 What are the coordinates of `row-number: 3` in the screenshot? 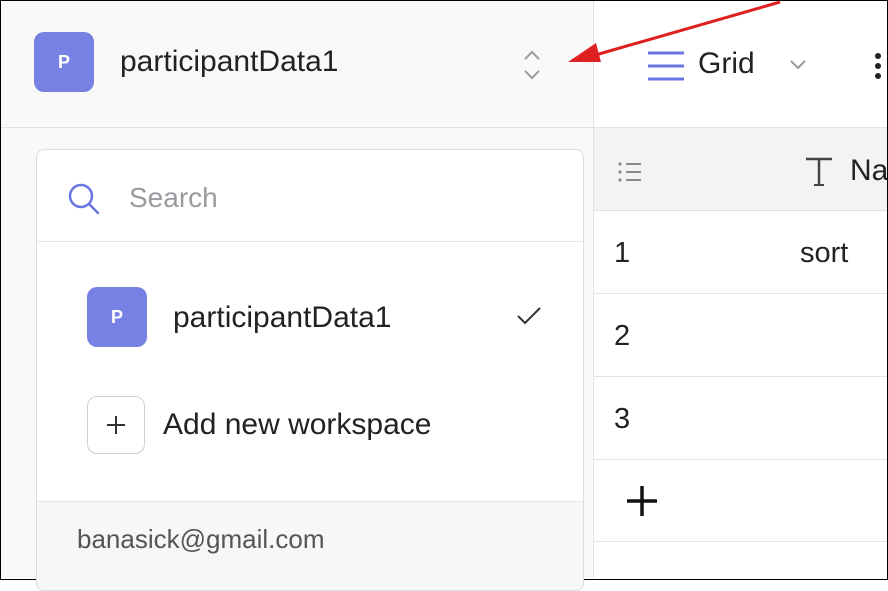 It's located at (622, 419).